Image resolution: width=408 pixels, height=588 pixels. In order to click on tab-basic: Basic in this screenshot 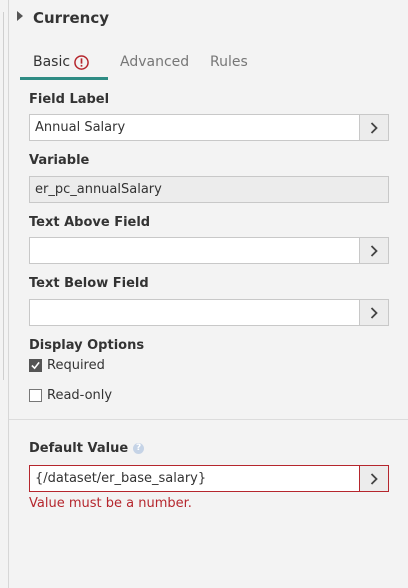, I will do `click(64, 65)`.